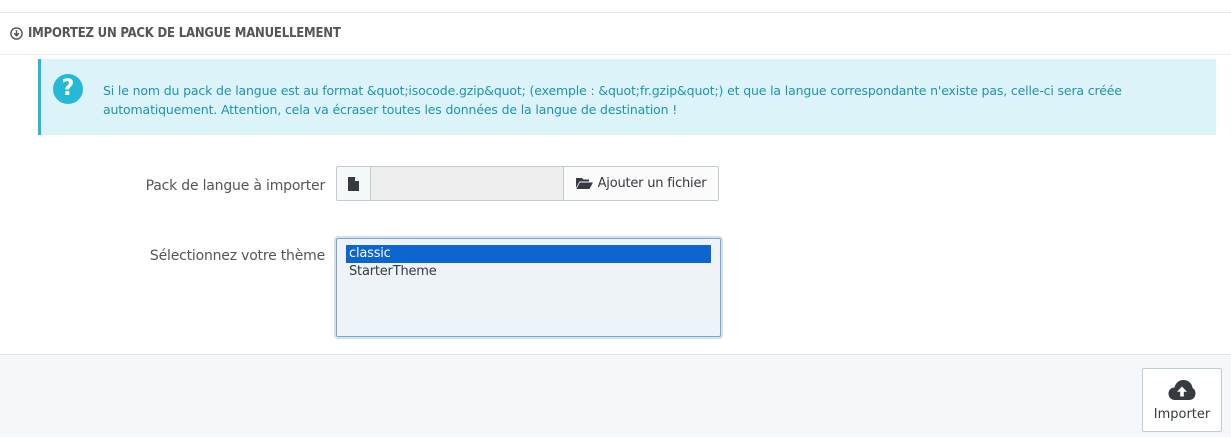 The width and height of the screenshot is (1231, 438). What do you see at coordinates (615, 34) in the screenshot?
I see `panel-heading: IMPORTEZ UN PACK DE LANGUE MANUELLEMENT` at bounding box center [615, 34].